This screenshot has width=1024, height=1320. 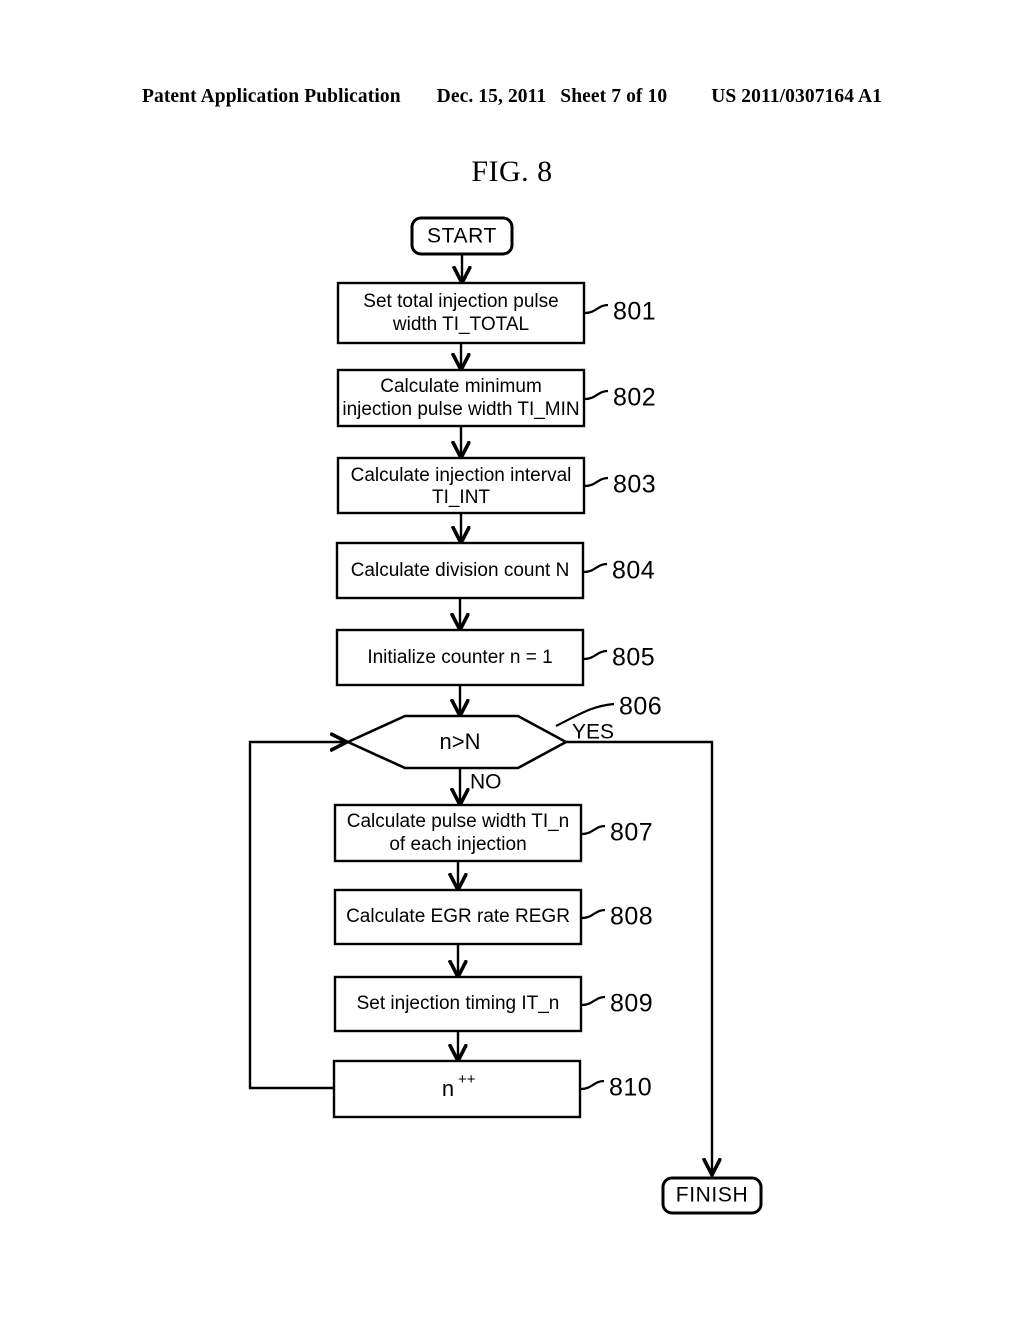 What do you see at coordinates (457, 844) in the screenshot?
I see `step-807-line2: of each injection` at bounding box center [457, 844].